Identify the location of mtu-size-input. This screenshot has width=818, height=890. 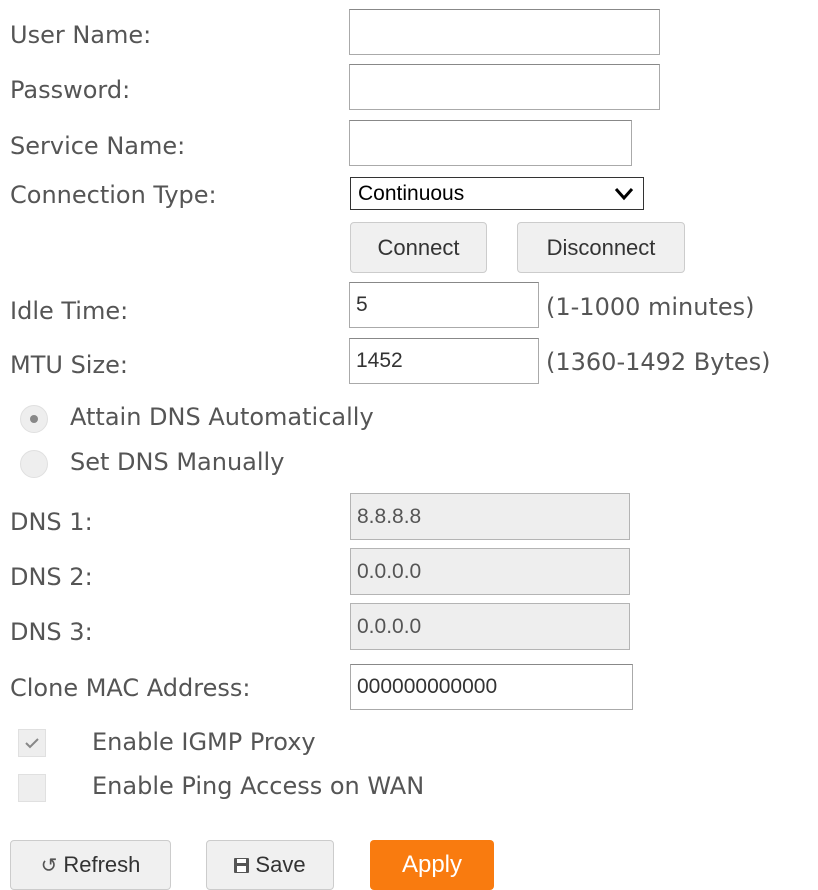
(444, 361).